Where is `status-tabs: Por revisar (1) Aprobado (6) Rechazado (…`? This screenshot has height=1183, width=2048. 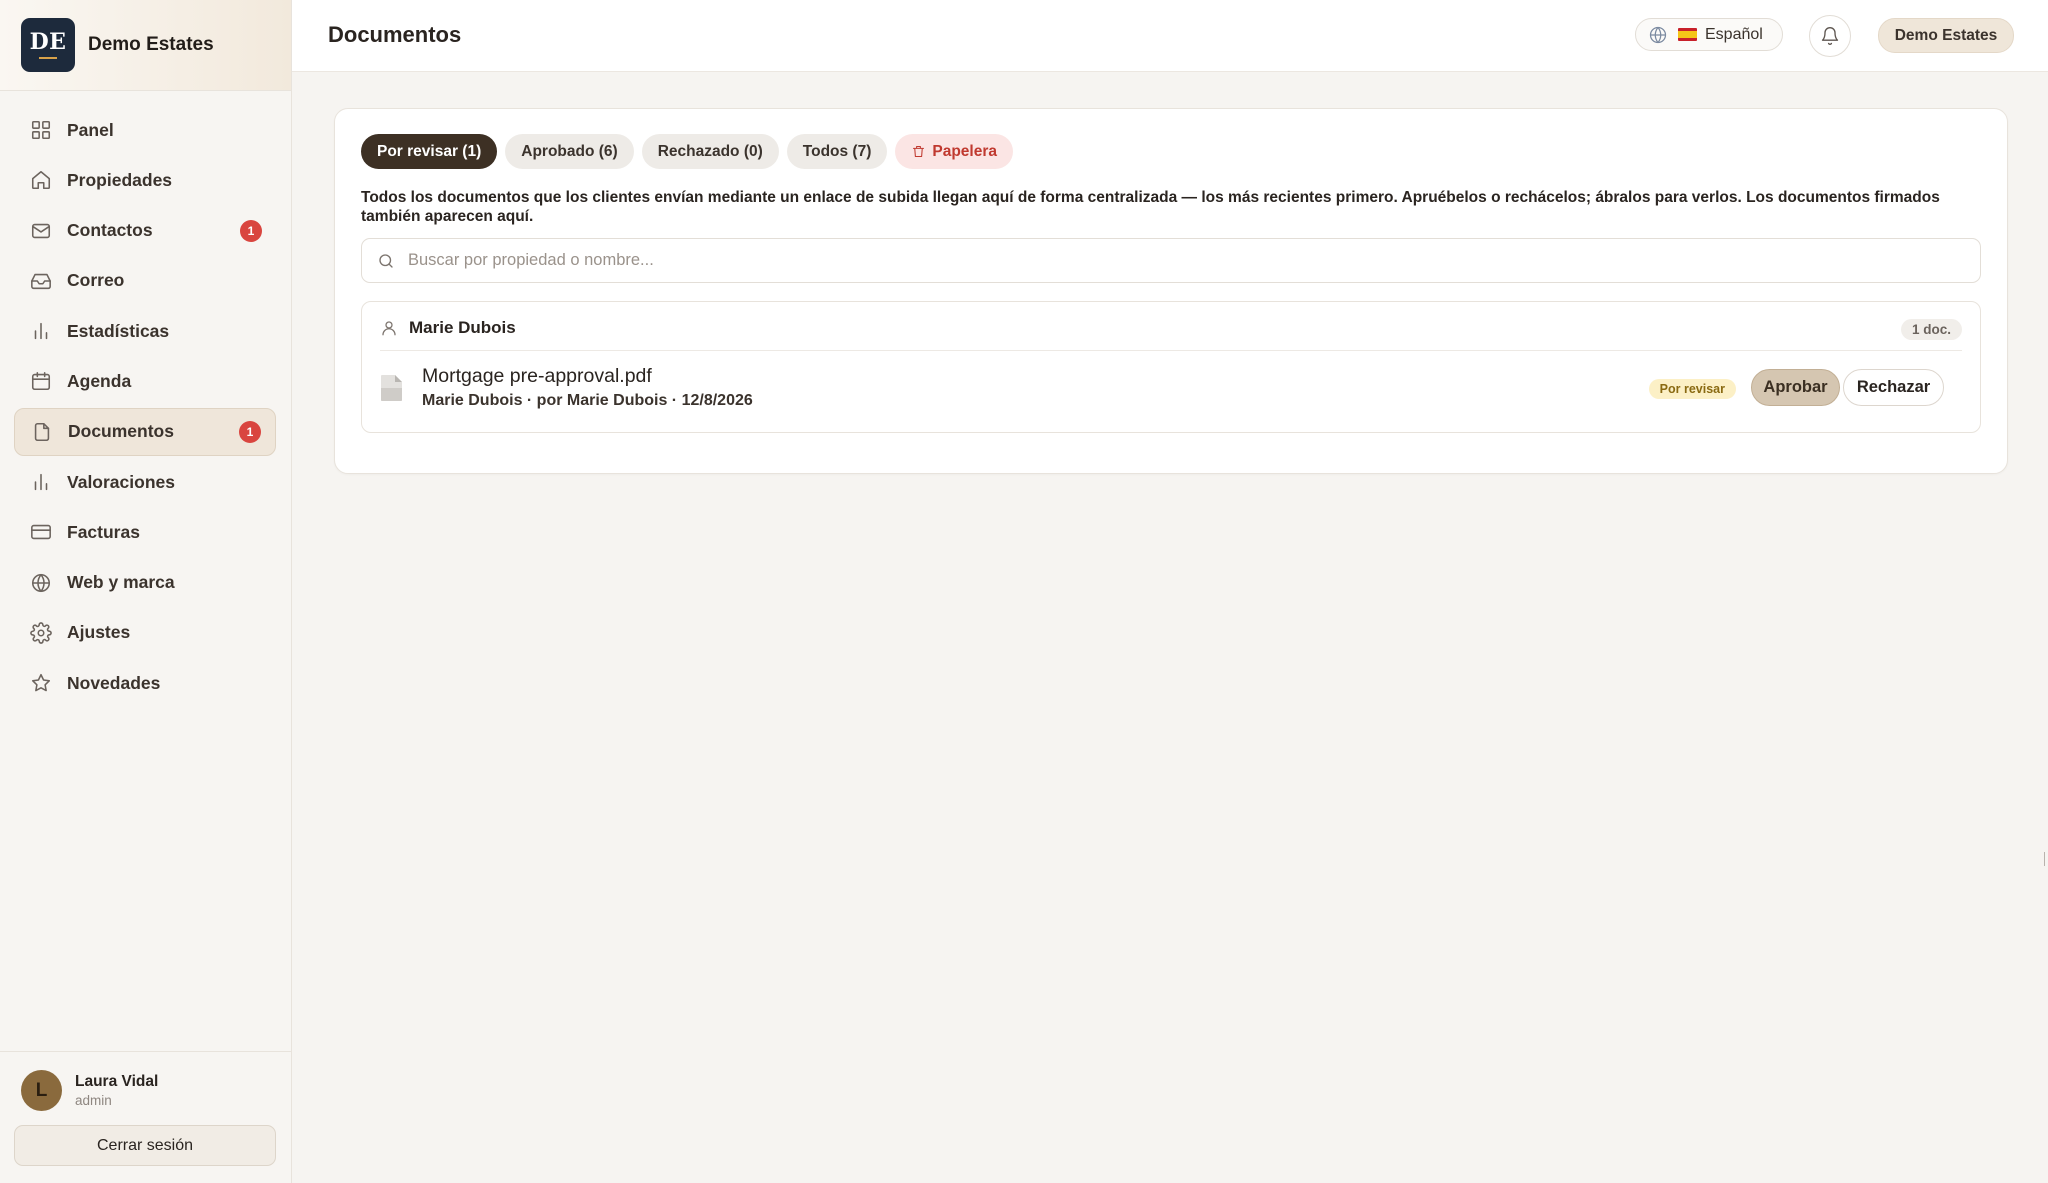 status-tabs: Por revisar (1) Aprobado (6) Rechazado (… is located at coordinates (691, 151).